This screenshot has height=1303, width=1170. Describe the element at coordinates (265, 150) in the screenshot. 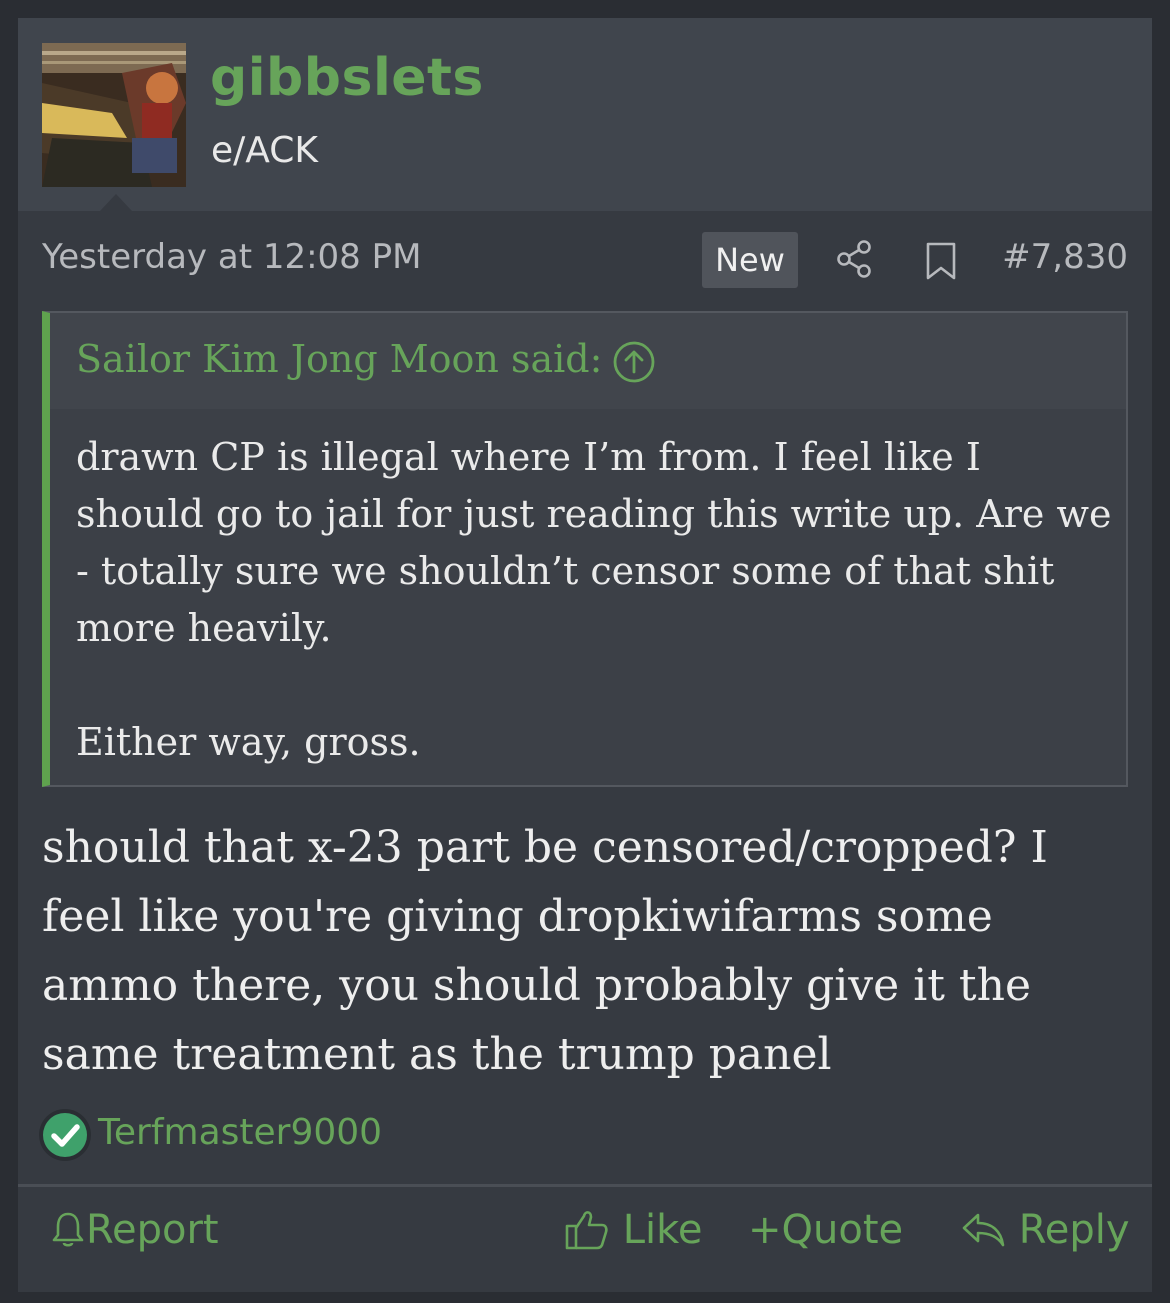

I see `user-title: e/ACK` at that location.